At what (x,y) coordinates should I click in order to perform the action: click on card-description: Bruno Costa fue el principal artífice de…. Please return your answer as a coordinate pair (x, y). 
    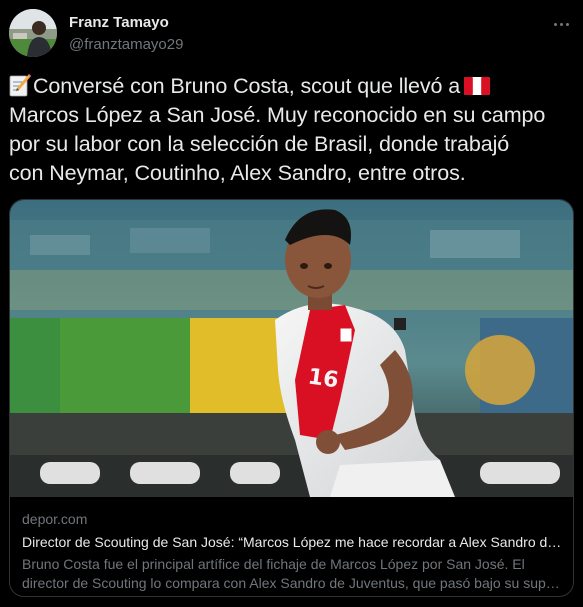
    Looking at the image, I should click on (292, 574).